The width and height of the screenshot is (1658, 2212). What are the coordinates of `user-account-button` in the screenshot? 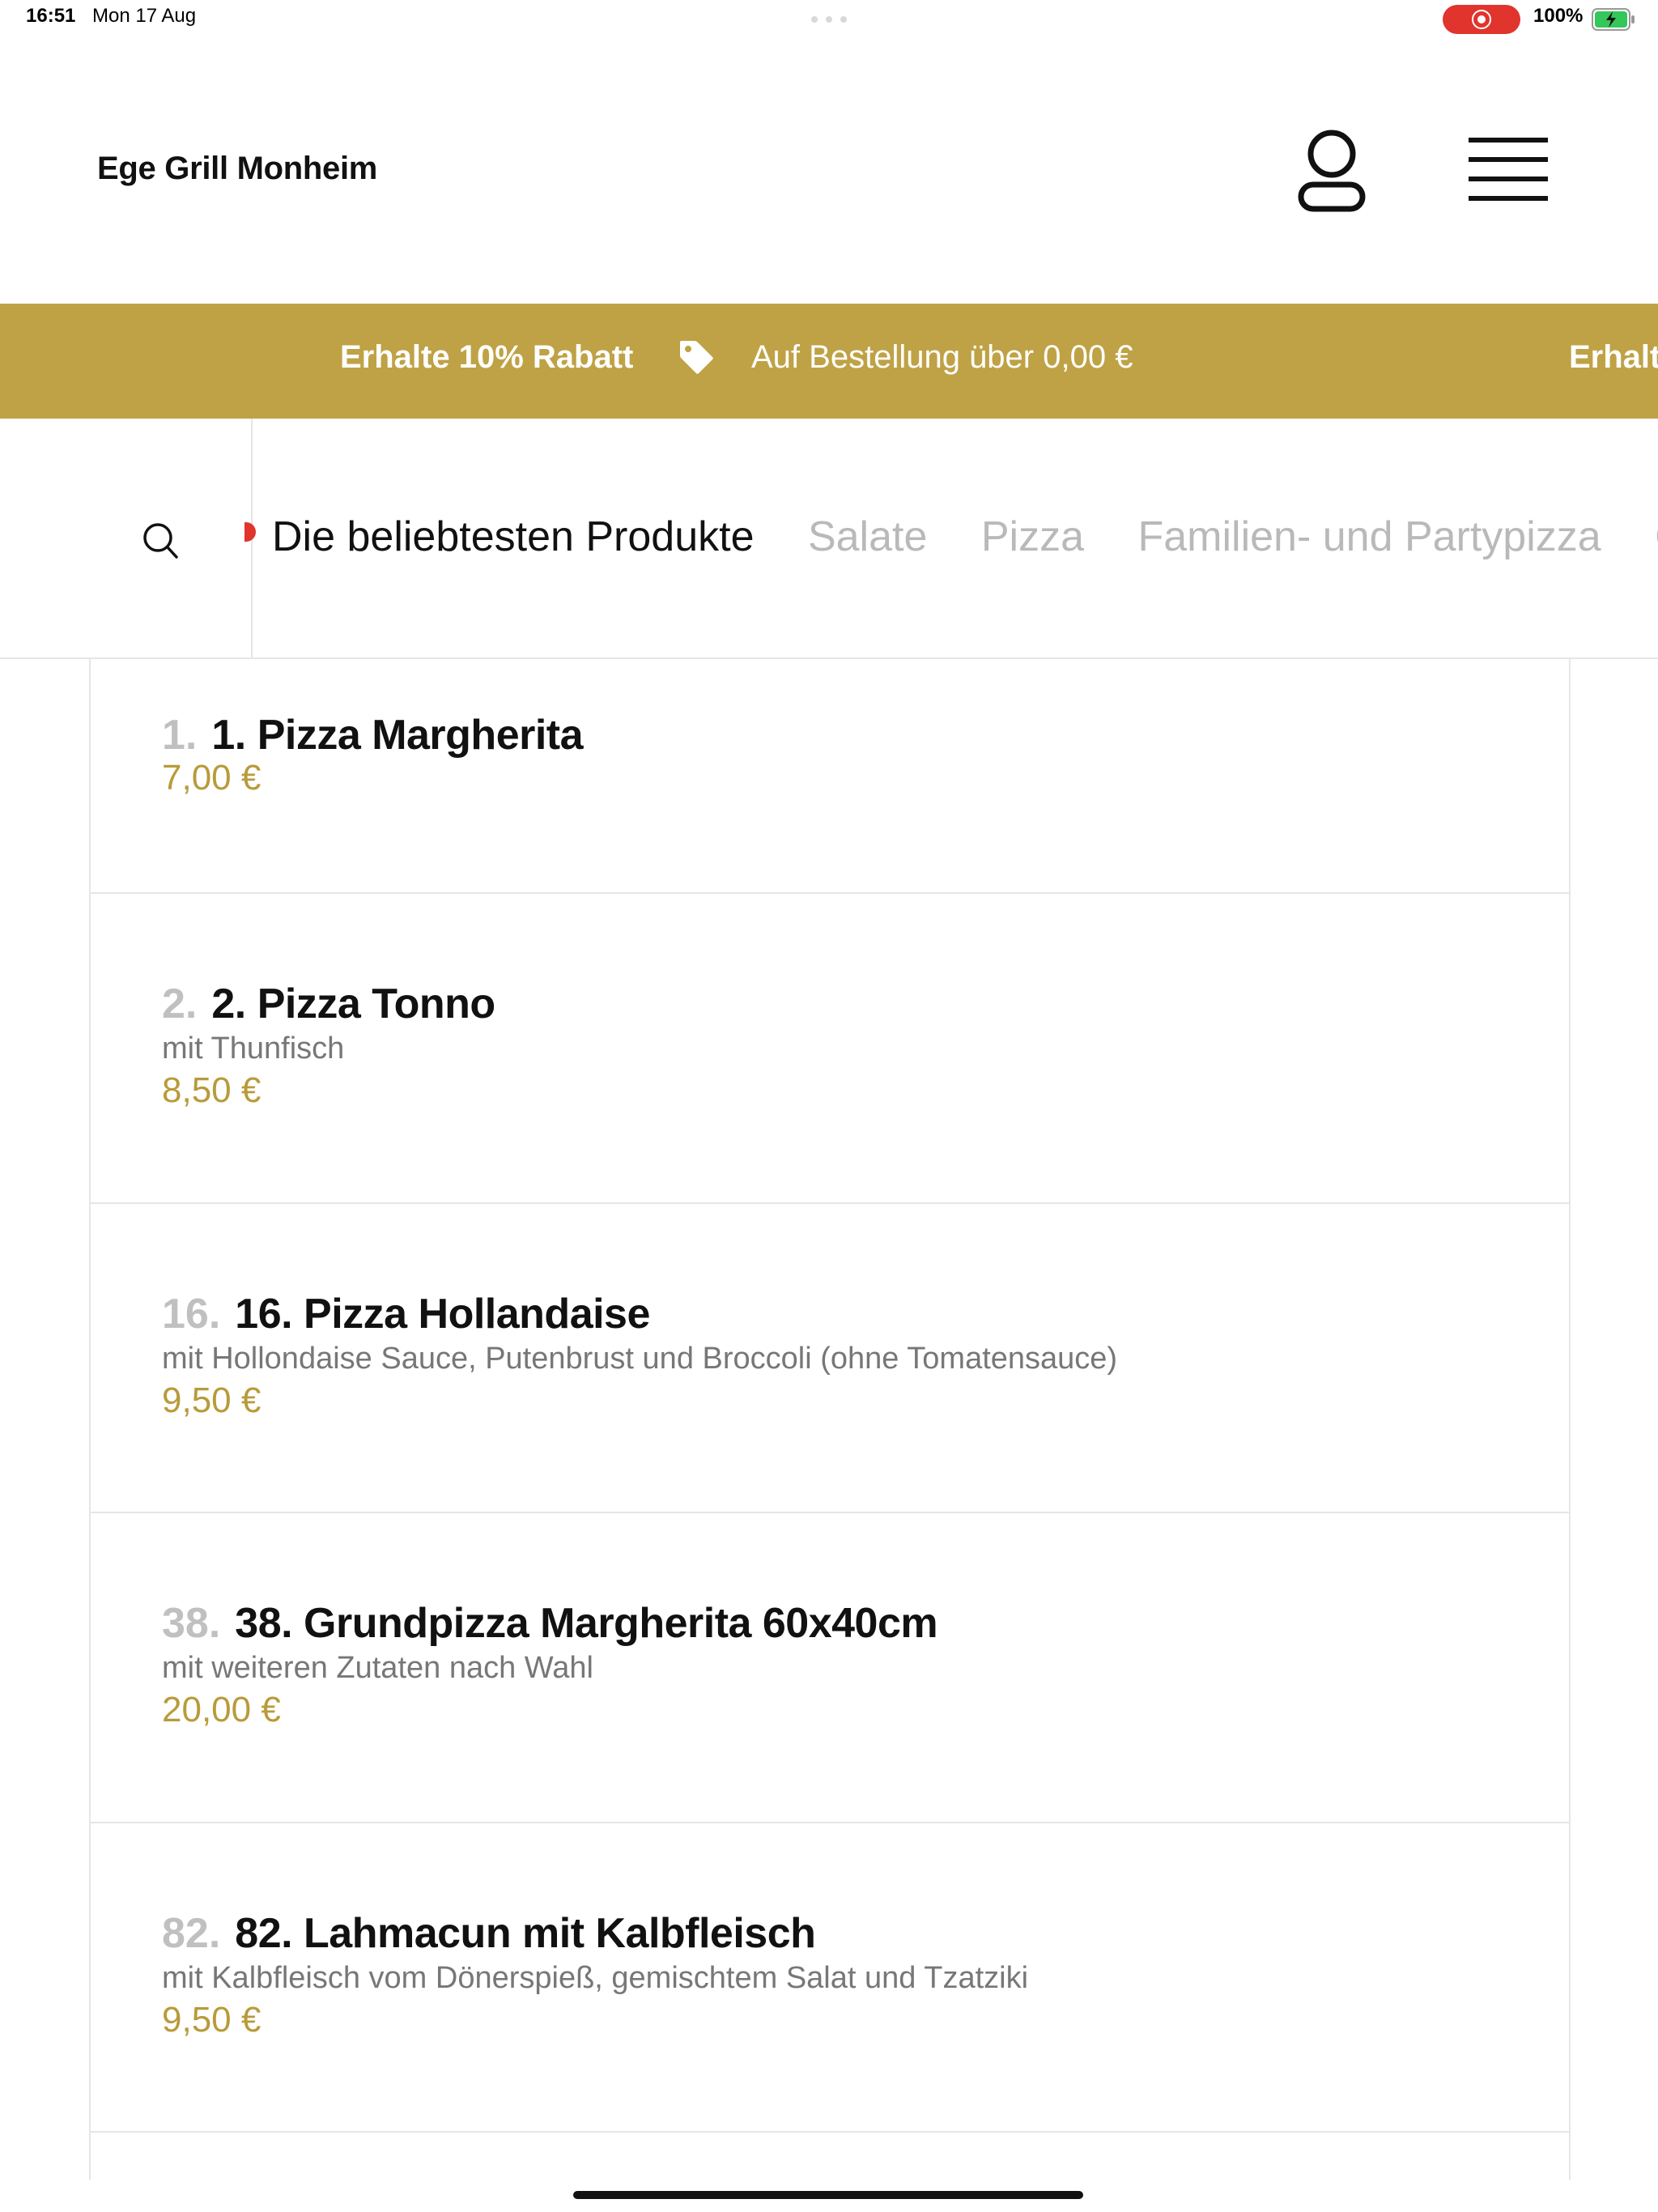 It's located at (1331, 170).